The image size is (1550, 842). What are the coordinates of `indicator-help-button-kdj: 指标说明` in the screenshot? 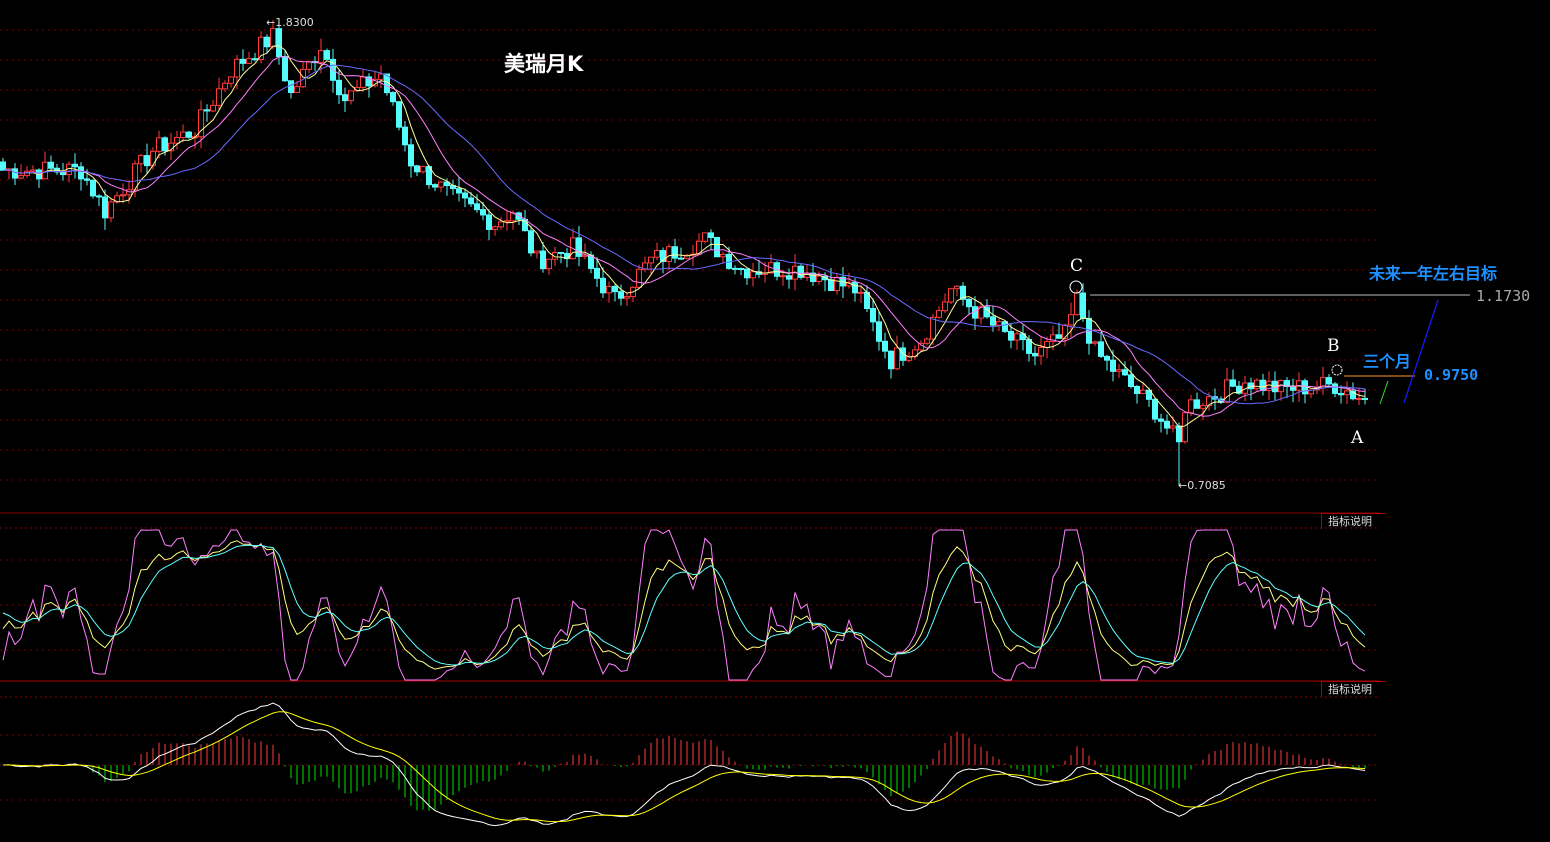 It's located at (1353, 521).